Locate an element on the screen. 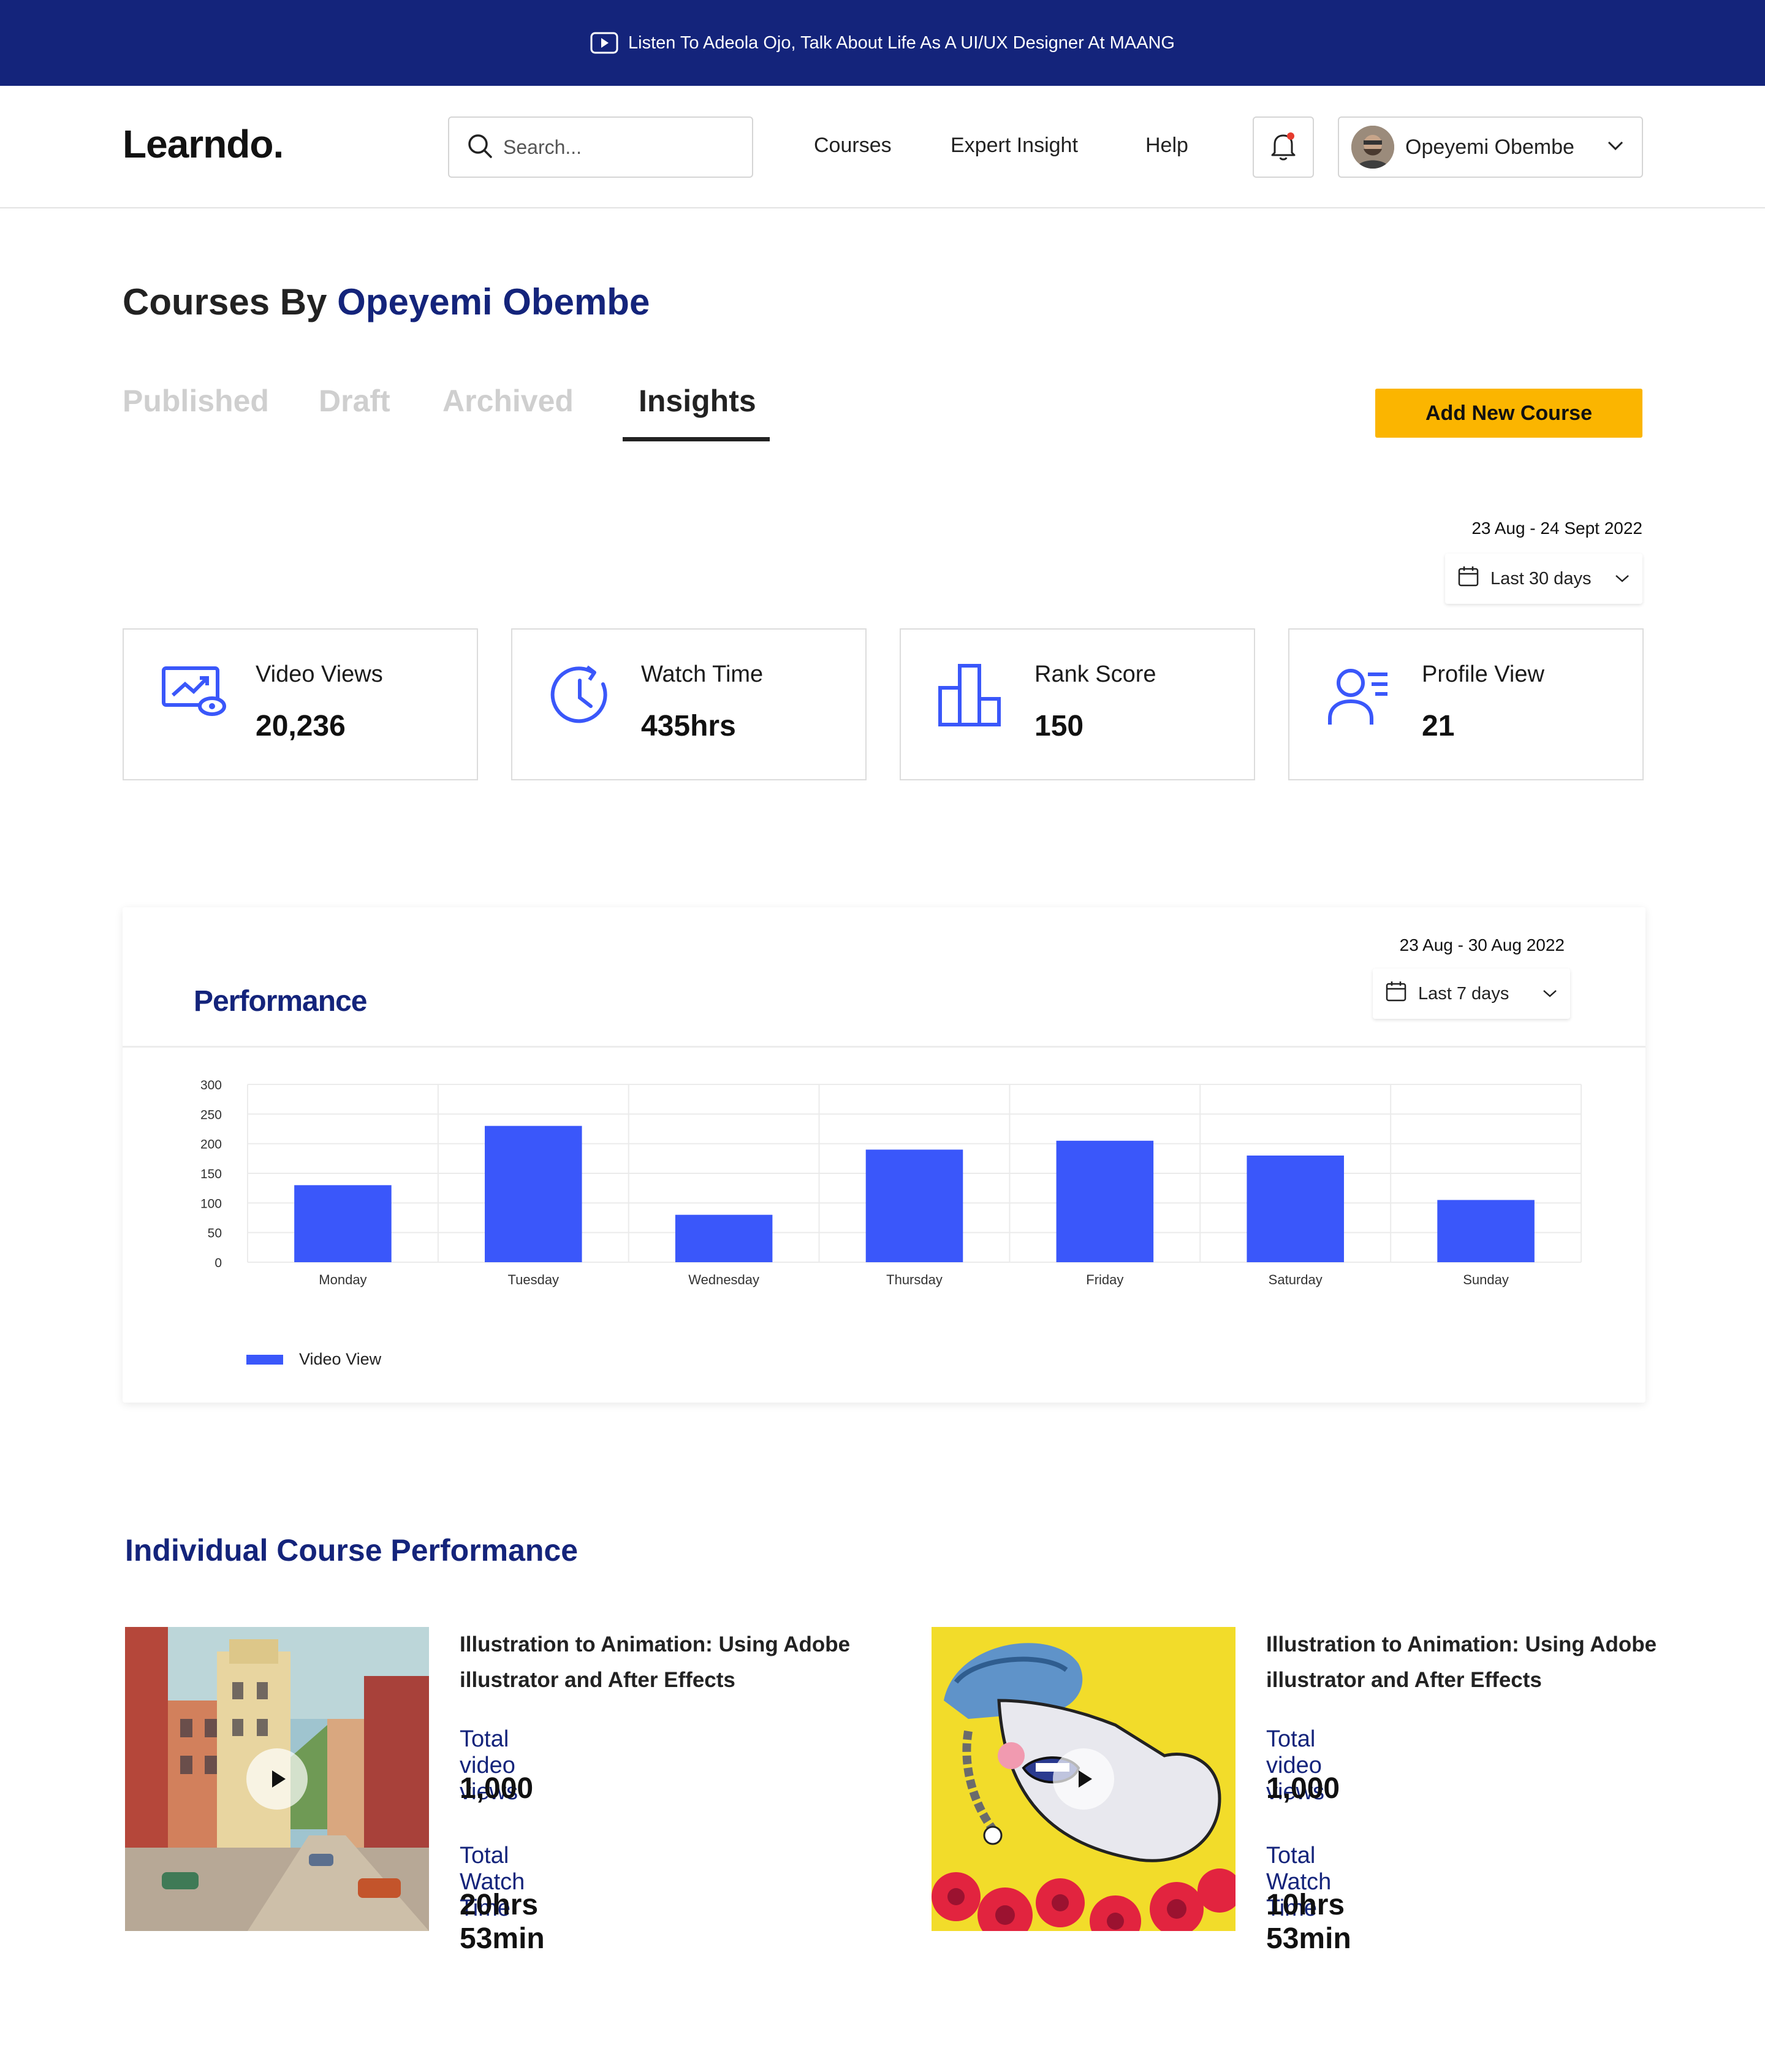  tab-draft: Draft is located at coordinates (354, 401).